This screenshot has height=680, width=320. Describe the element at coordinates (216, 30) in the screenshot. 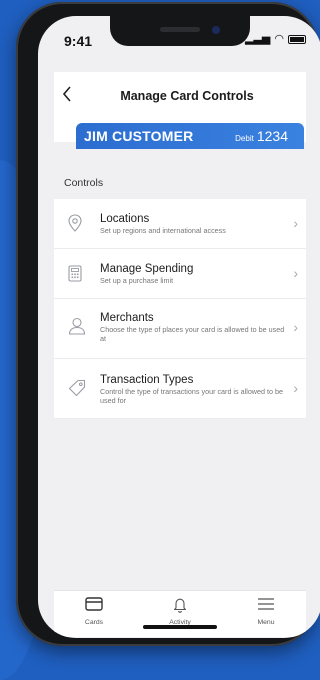

I see `camera` at that location.